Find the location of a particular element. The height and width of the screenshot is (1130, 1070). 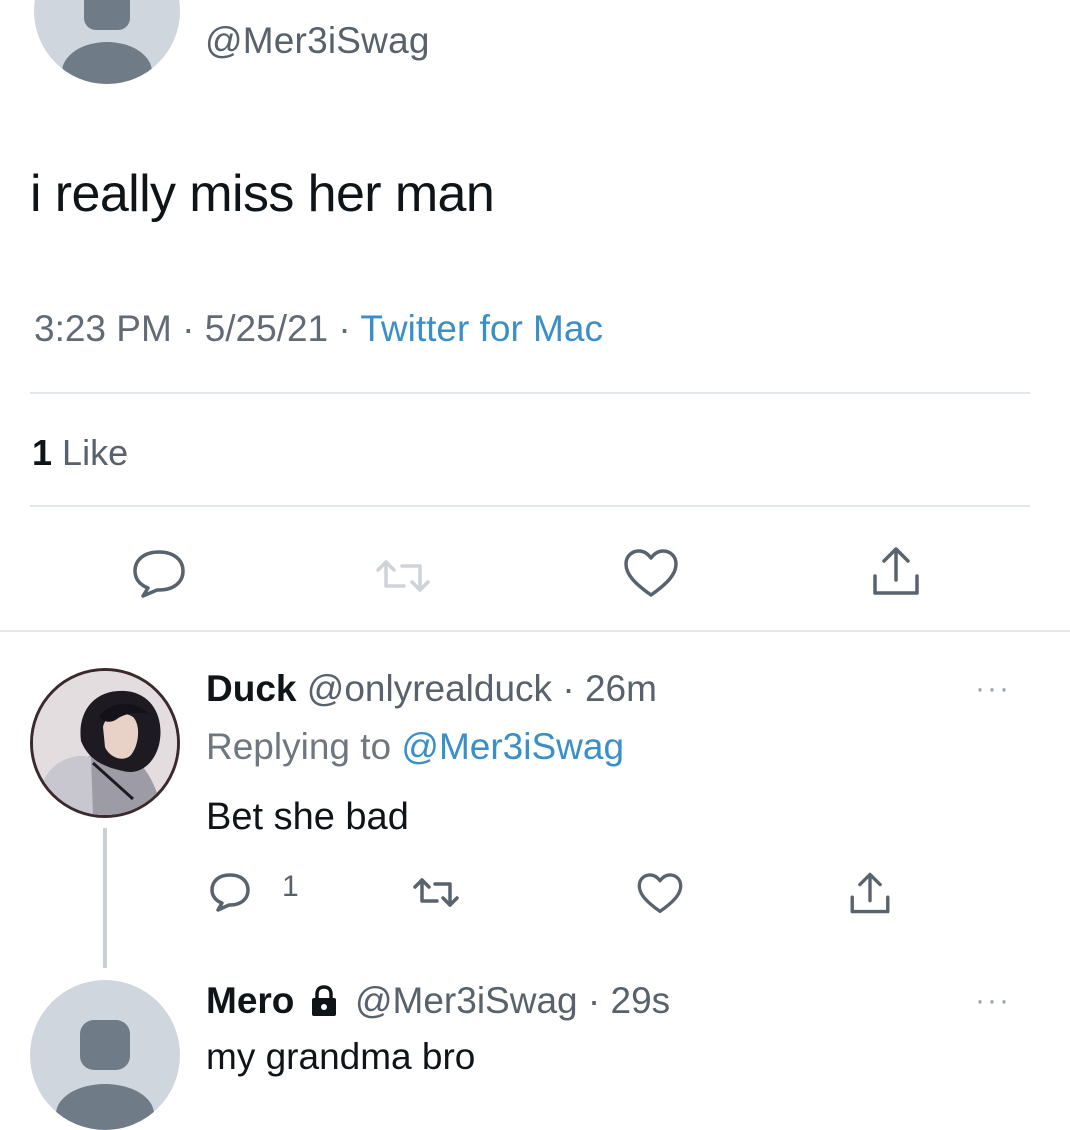

anime-character-avatar-image is located at coordinates (105, 743).